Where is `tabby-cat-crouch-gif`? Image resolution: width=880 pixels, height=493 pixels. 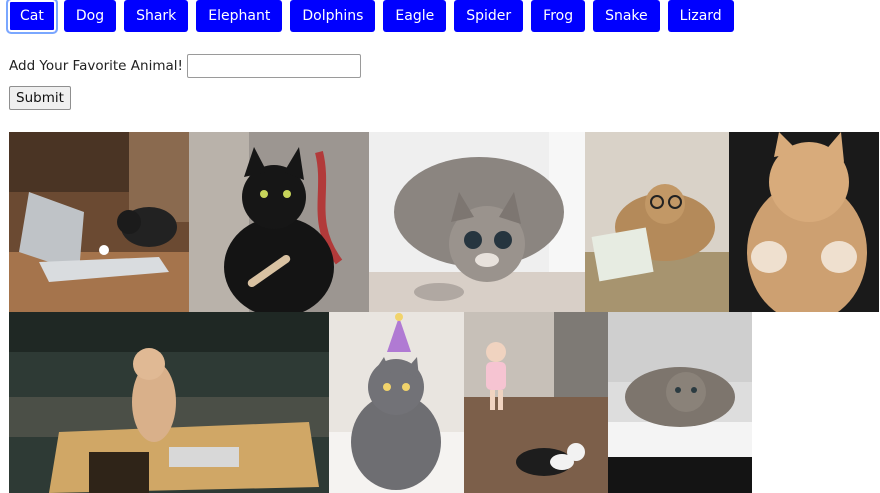 tabby-cat-crouch-gif is located at coordinates (477, 222).